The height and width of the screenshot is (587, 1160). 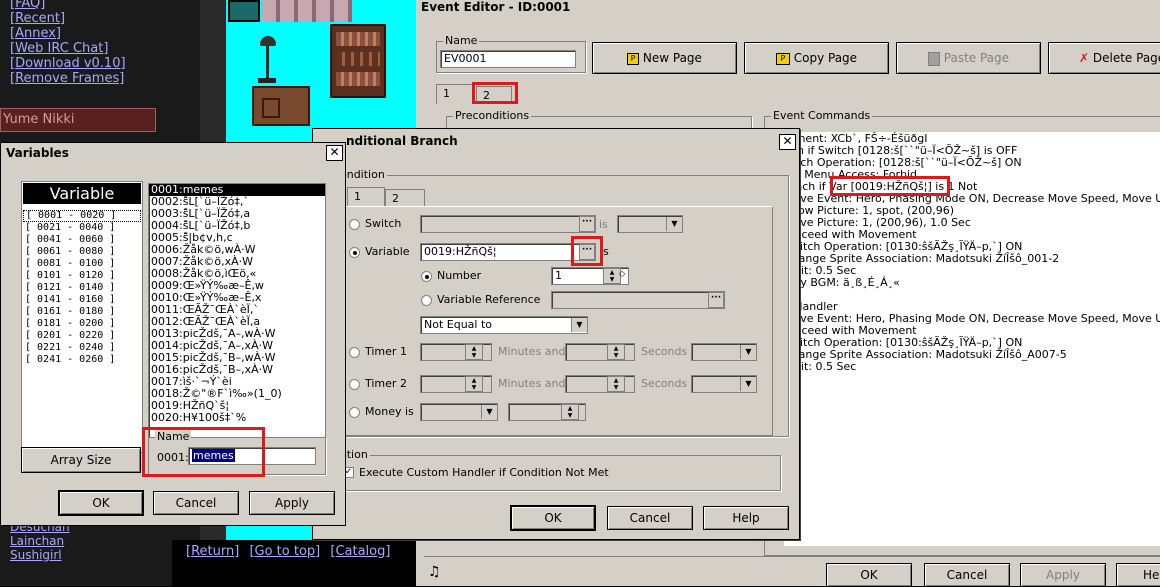 I want to click on copy-page-button: P Copy Page, so click(x=816, y=58).